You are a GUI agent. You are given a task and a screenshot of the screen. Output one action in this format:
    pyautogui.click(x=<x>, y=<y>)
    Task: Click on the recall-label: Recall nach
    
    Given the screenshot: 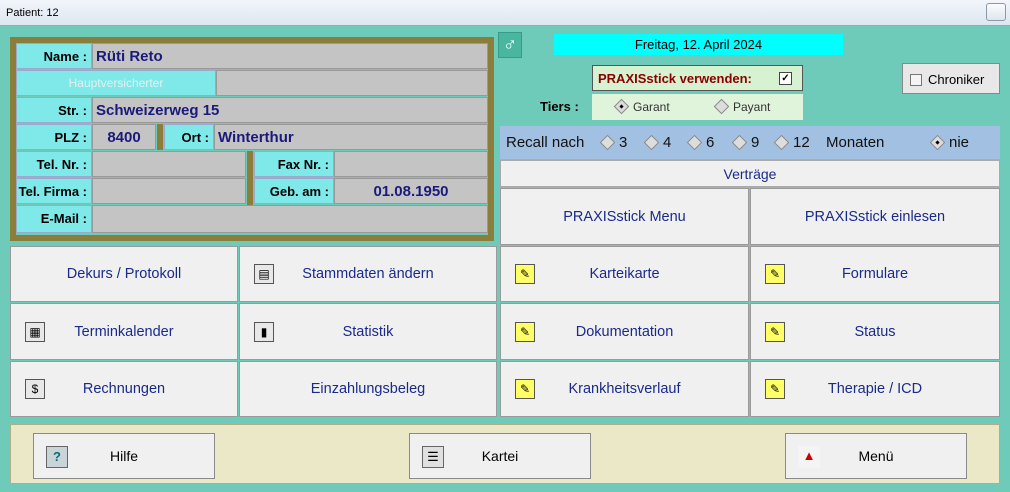 What is the action you would take?
    pyautogui.click(x=545, y=142)
    